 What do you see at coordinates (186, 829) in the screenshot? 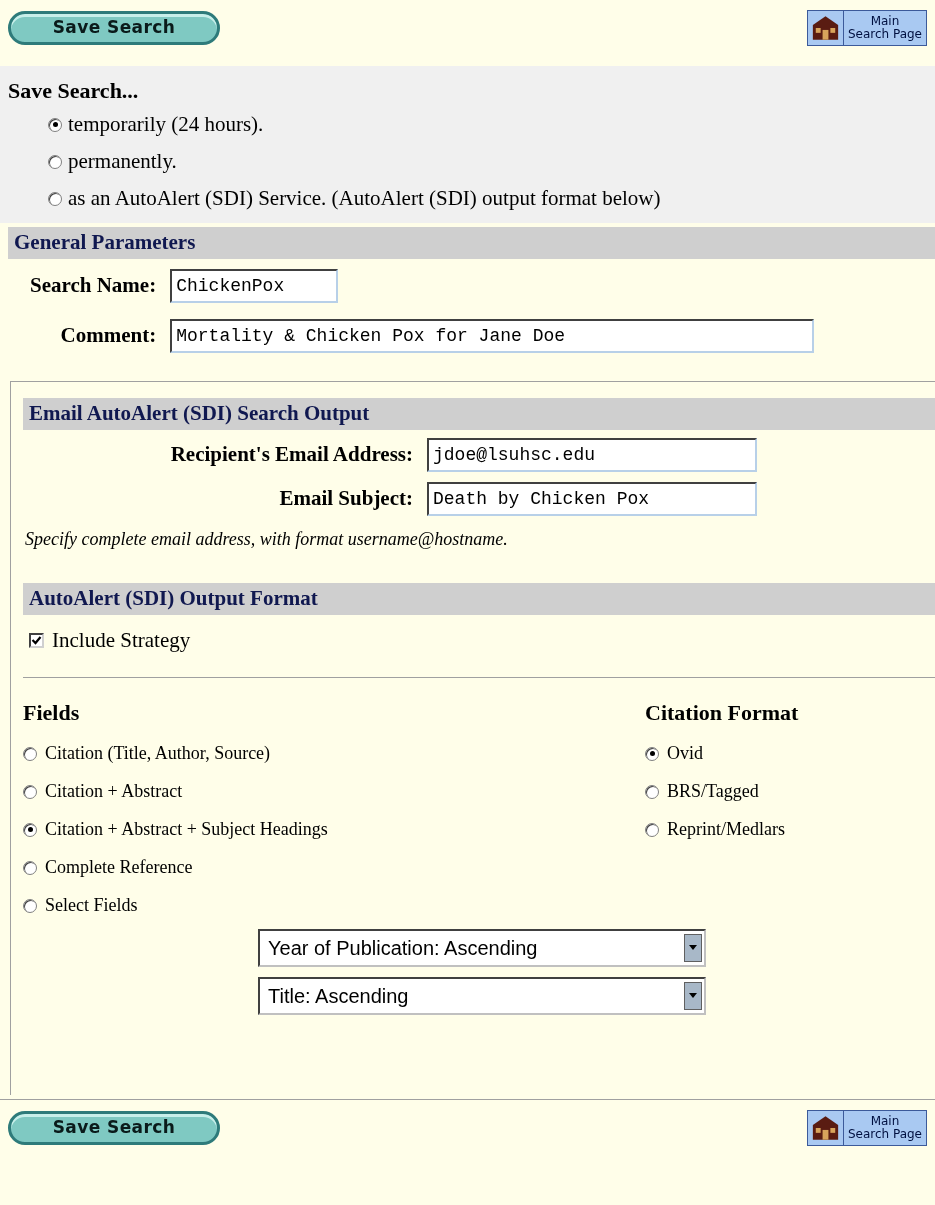
I see `option-label: Citation + Abstract + Subject Headings` at bounding box center [186, 829].